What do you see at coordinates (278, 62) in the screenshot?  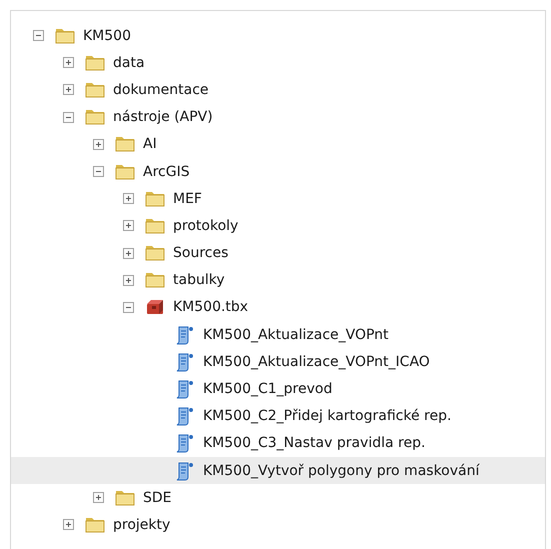 I see `tree-row: data` at bounding box center [278, 62].